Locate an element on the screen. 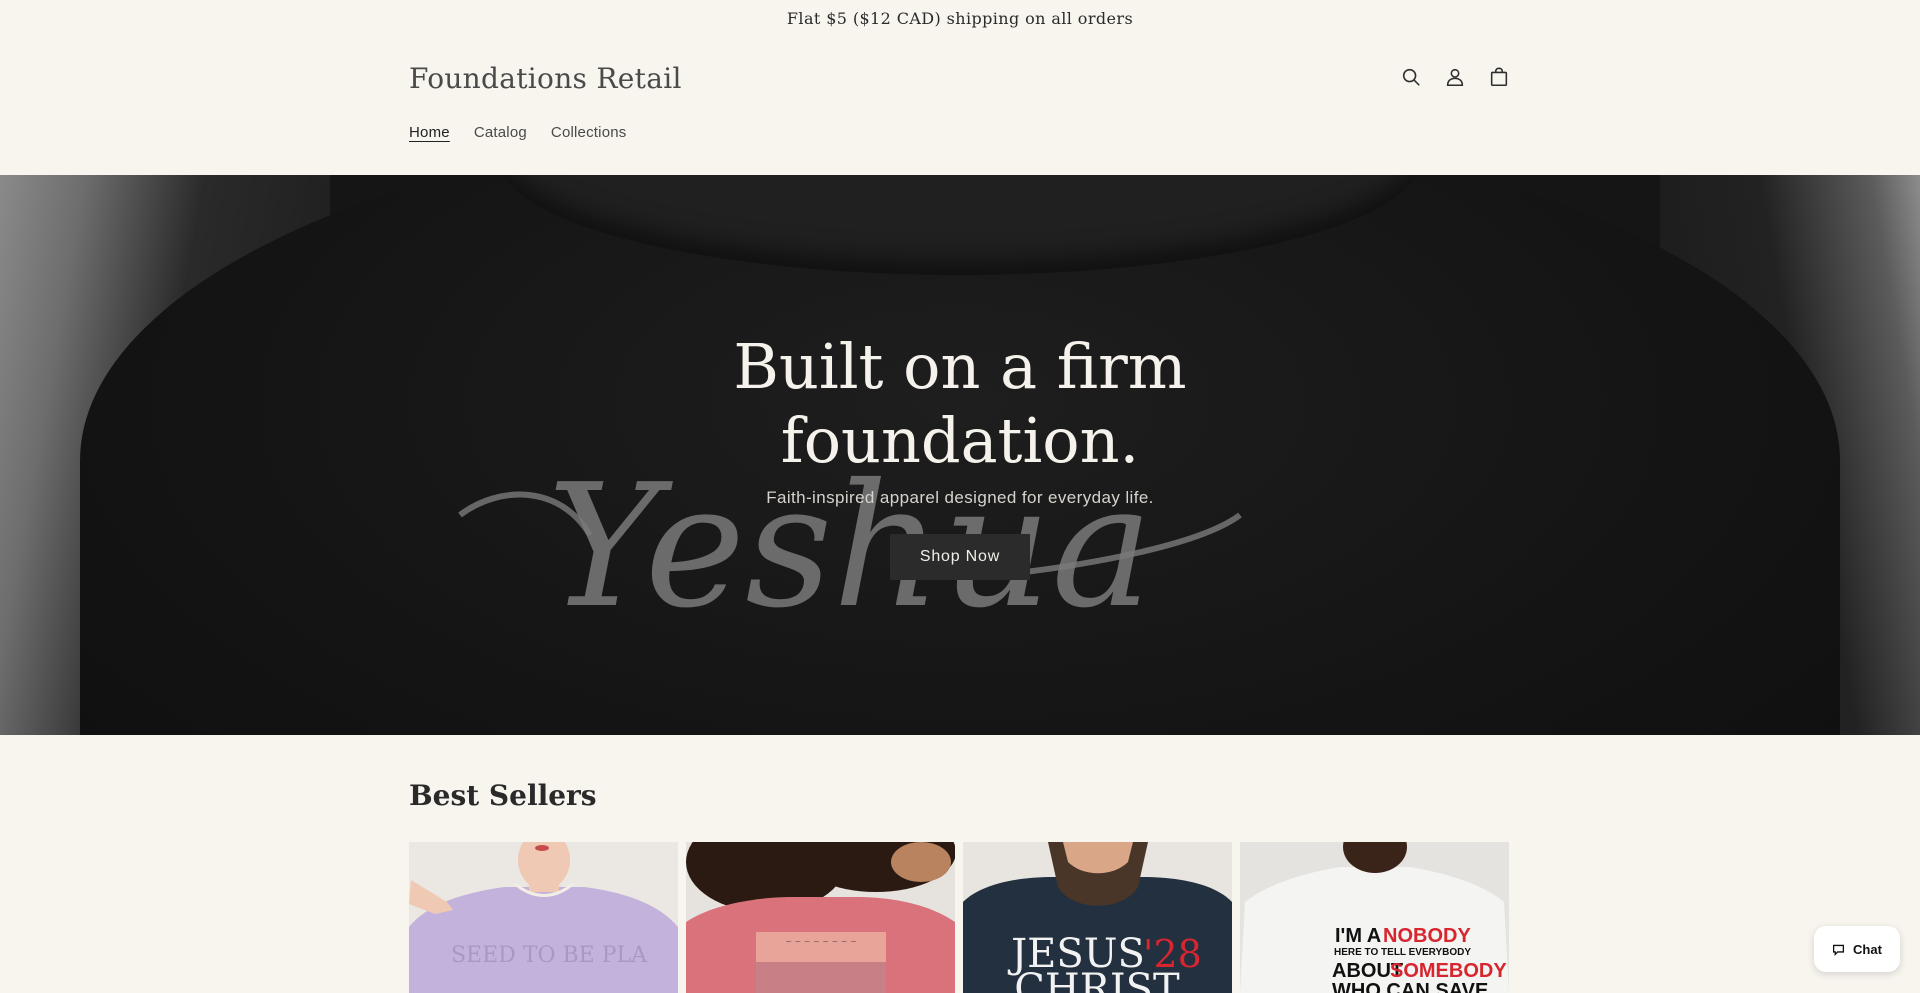 The image size is (1920, 993). product-image-pink-tee: ~ ~ ~ ~ ~ ~ ~ ~ is located at coordinates (820, 917).